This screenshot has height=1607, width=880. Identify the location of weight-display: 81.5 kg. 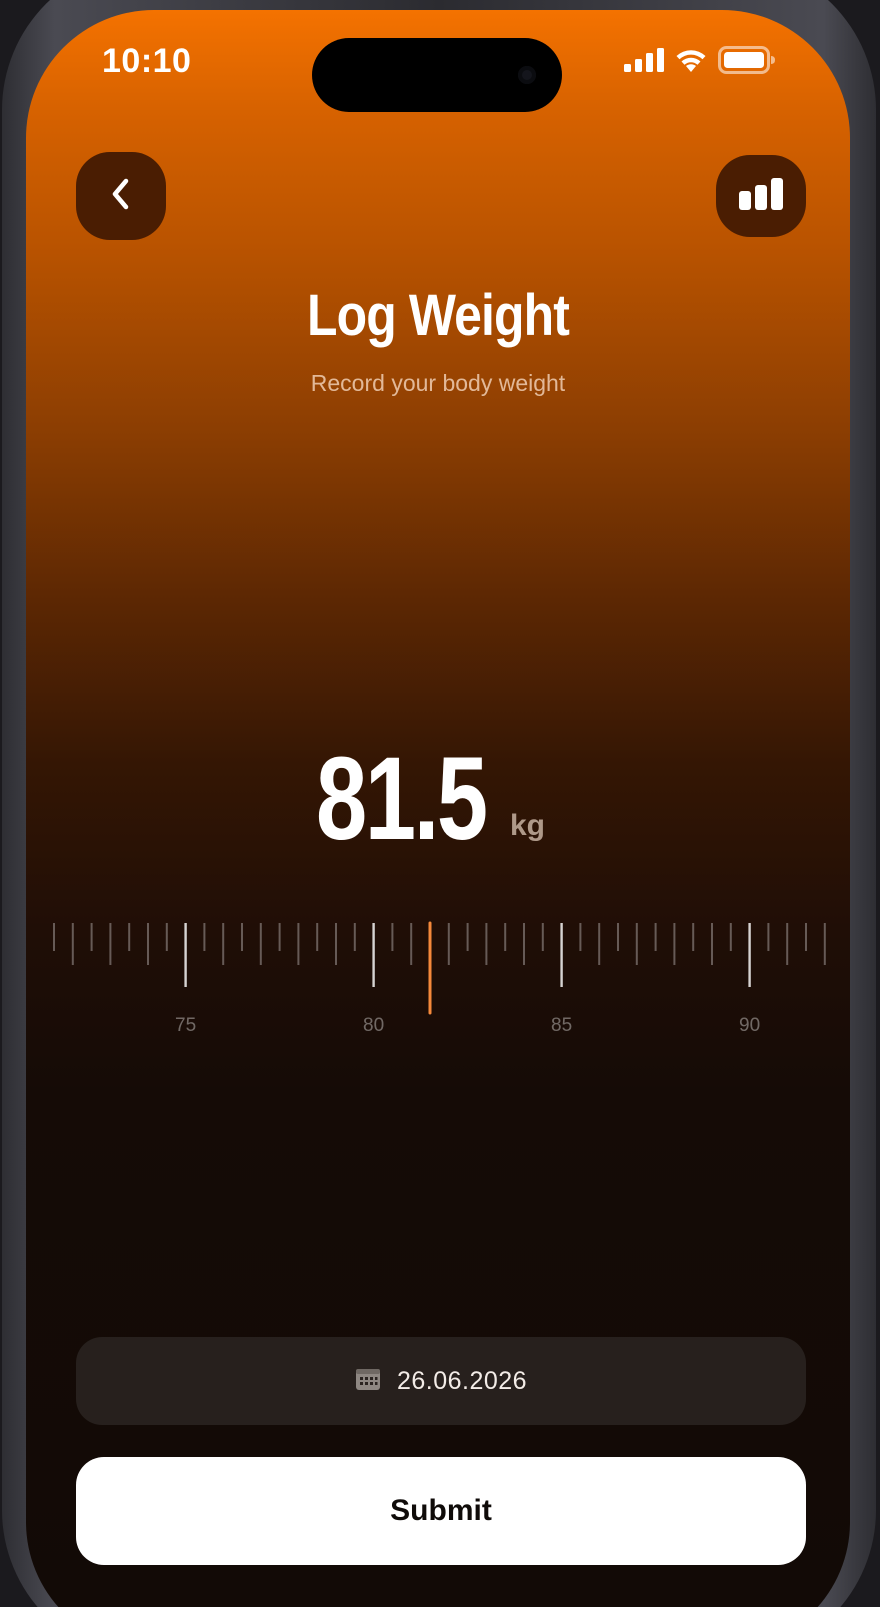
(438, 799).